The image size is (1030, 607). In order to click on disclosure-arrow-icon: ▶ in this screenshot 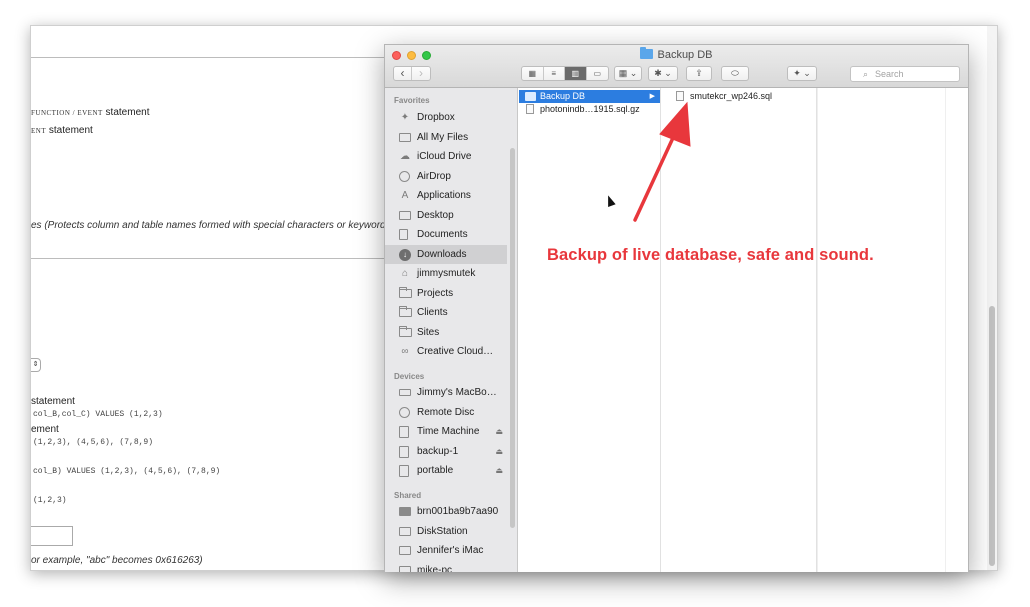, I will do `click(652, 96)`.